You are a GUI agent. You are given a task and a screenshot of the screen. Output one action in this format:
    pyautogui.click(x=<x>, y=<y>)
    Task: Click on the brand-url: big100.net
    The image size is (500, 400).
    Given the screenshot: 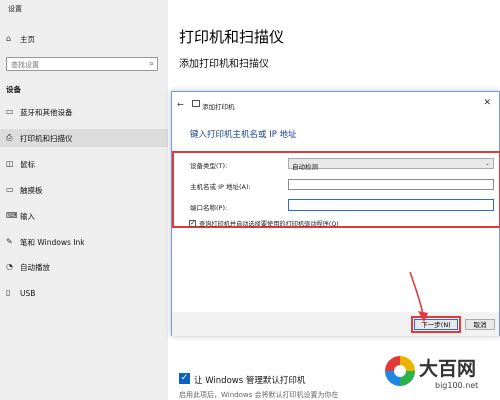 What is the action you would take?
    pyautogui.click(x=457, y=385)
    